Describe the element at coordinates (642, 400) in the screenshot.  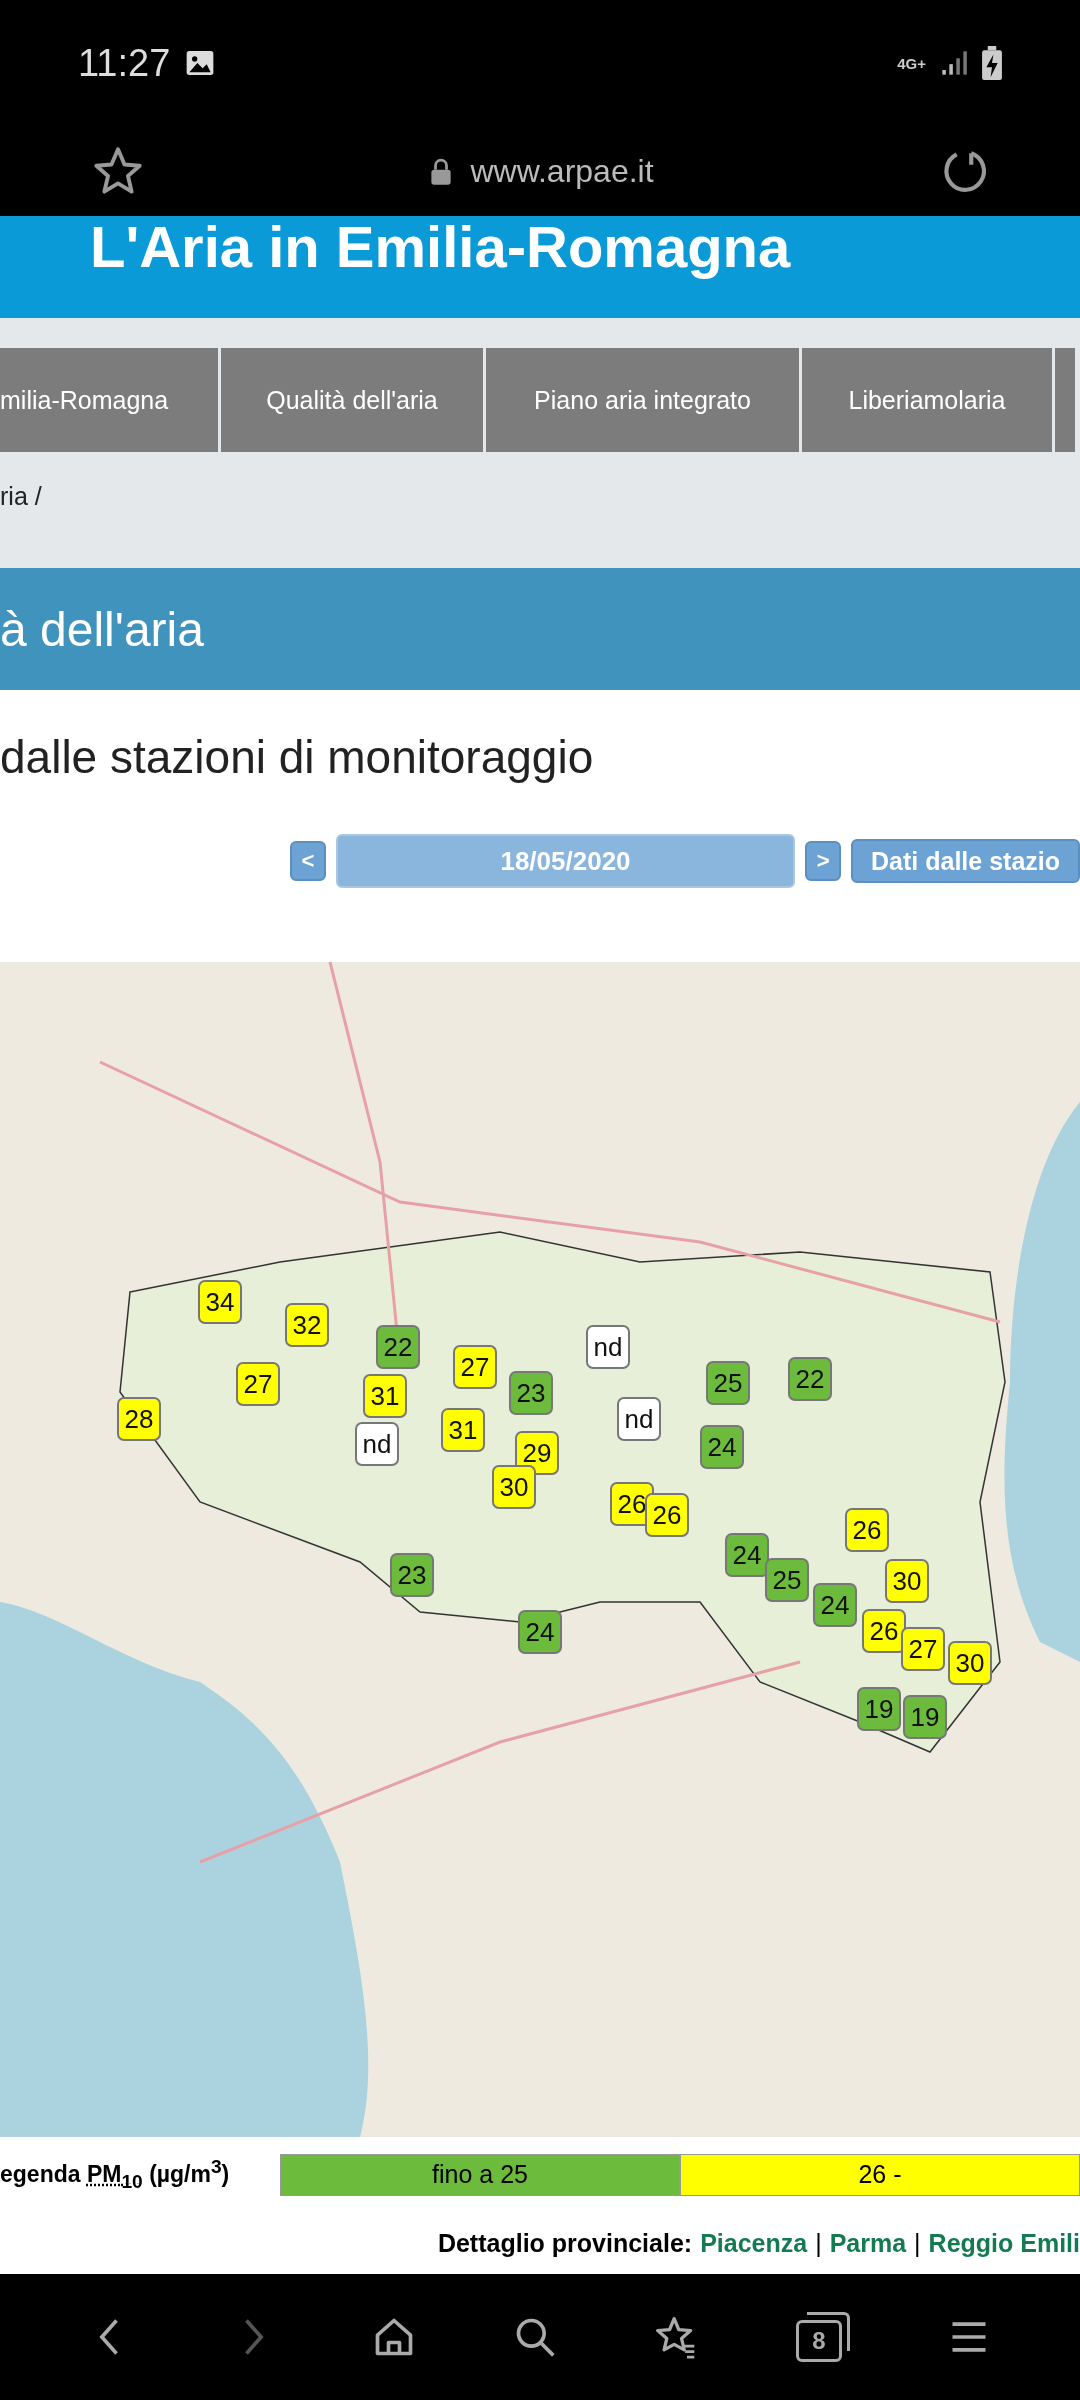
I see `nav-tab: Piano aria integrato` at that location.